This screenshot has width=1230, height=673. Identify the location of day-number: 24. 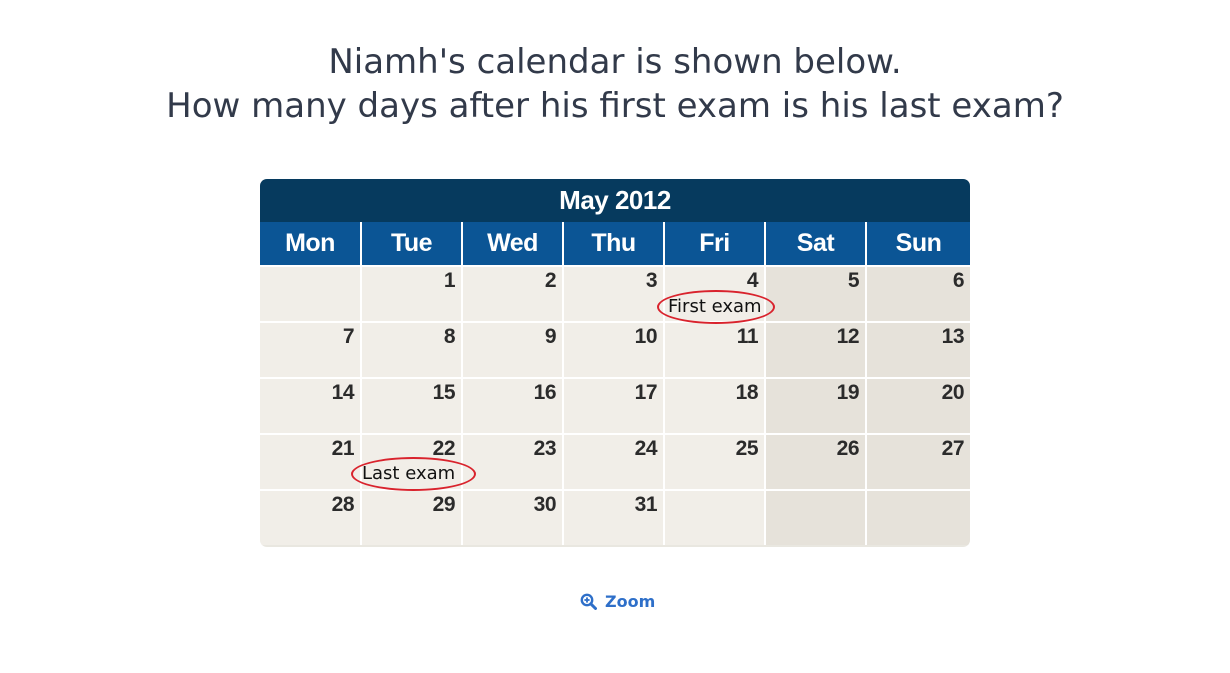
(646, 448).